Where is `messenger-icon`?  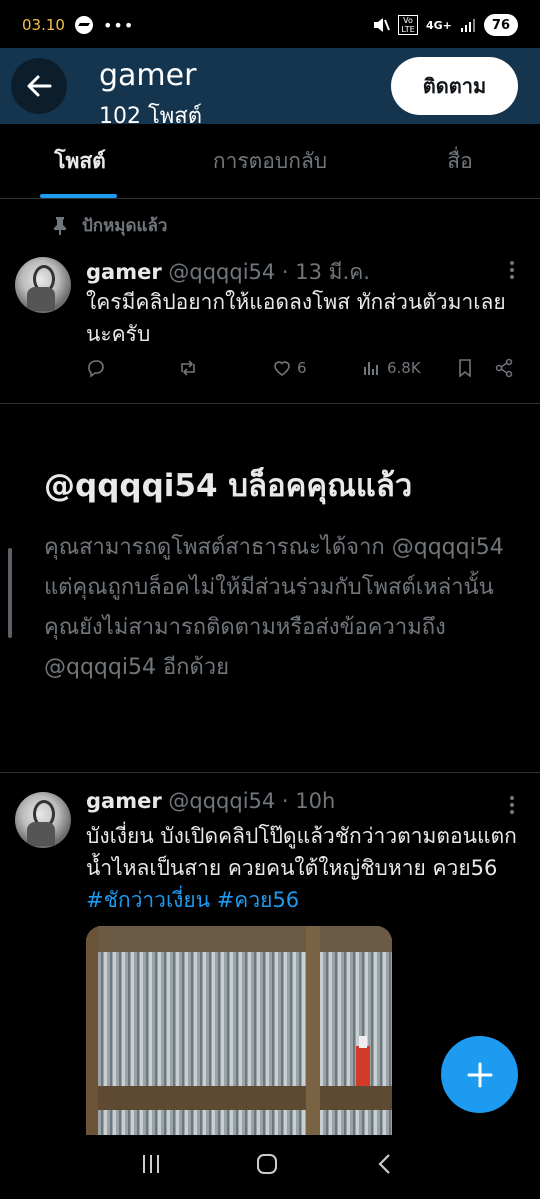
messenger-icon is located at coordinates (83, 25).